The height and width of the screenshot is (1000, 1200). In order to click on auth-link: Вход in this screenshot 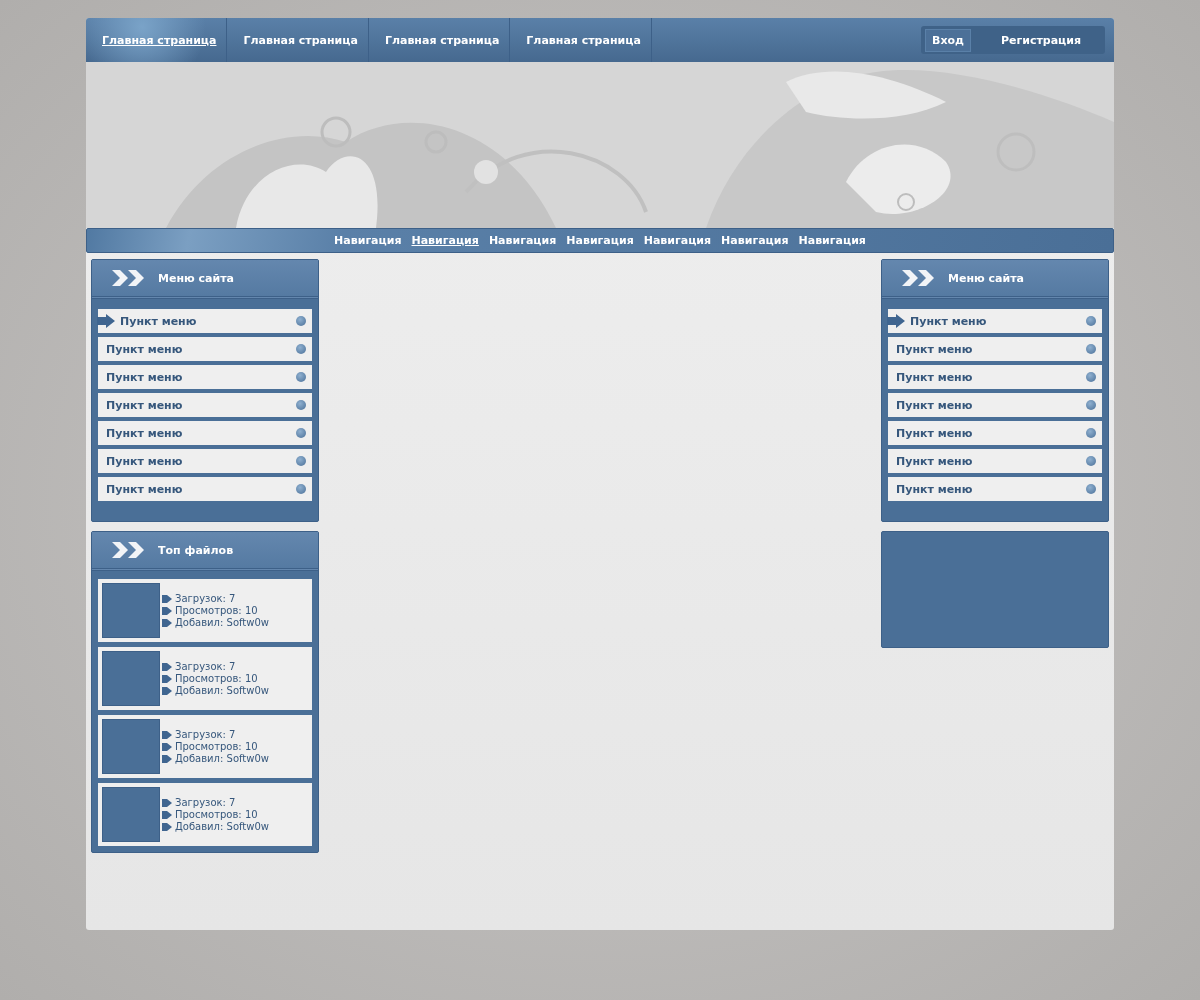, I will do `click(948, 40)`.